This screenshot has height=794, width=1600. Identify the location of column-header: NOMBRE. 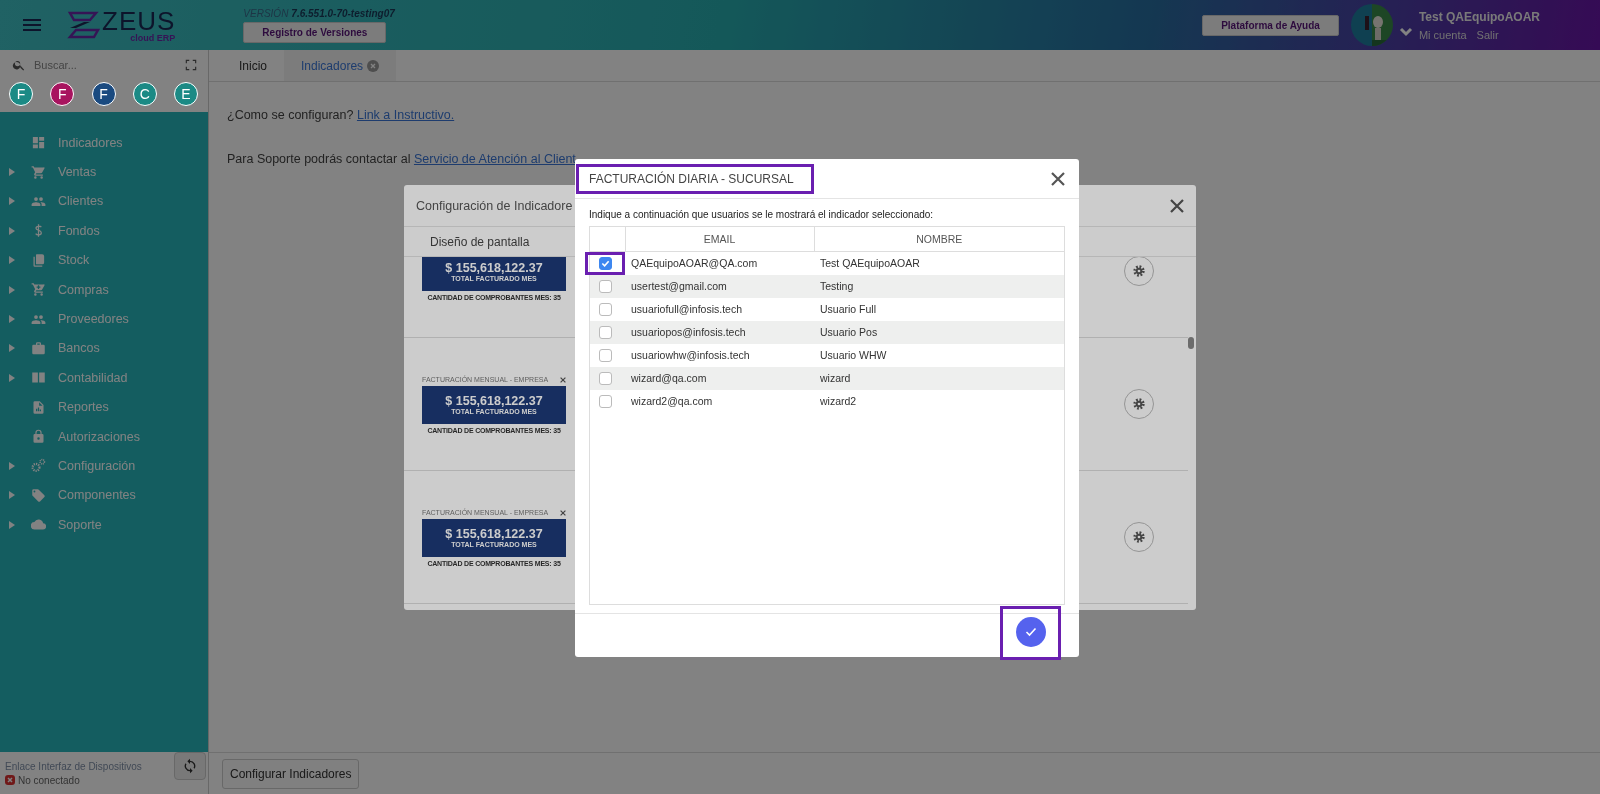
(939, 239).